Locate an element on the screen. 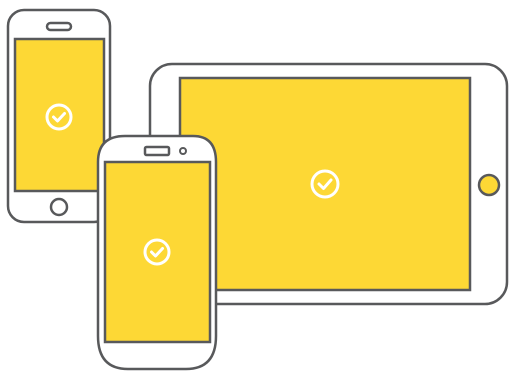  android-phone-camera is located at coordinates (183, 151).